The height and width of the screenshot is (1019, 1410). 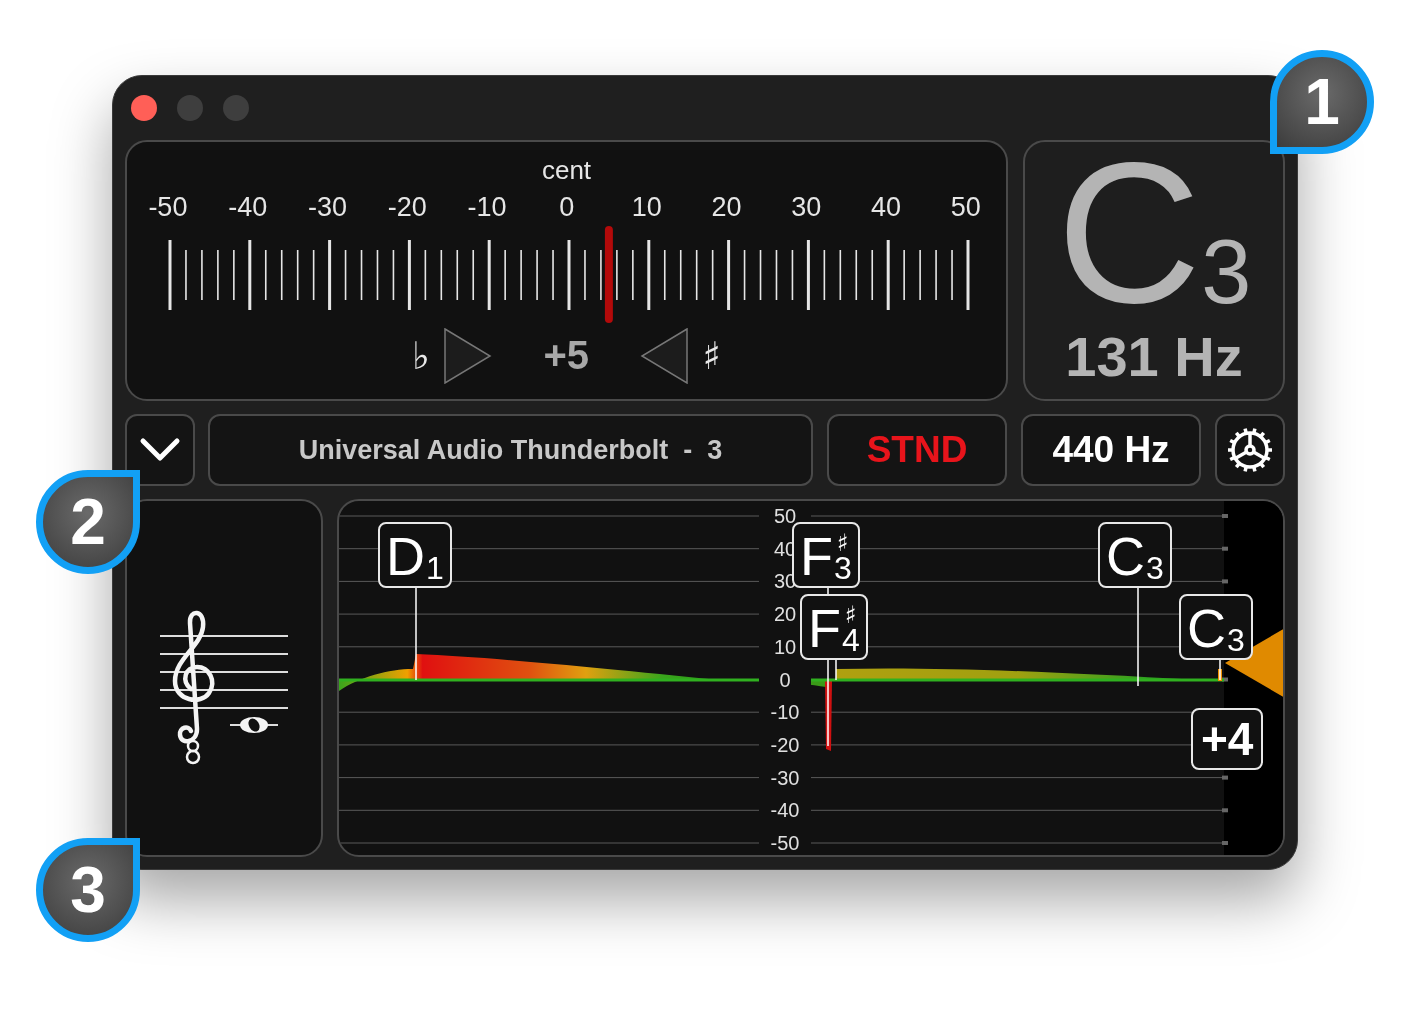 I want to click on settings-button, so click(x=1250, y=450).